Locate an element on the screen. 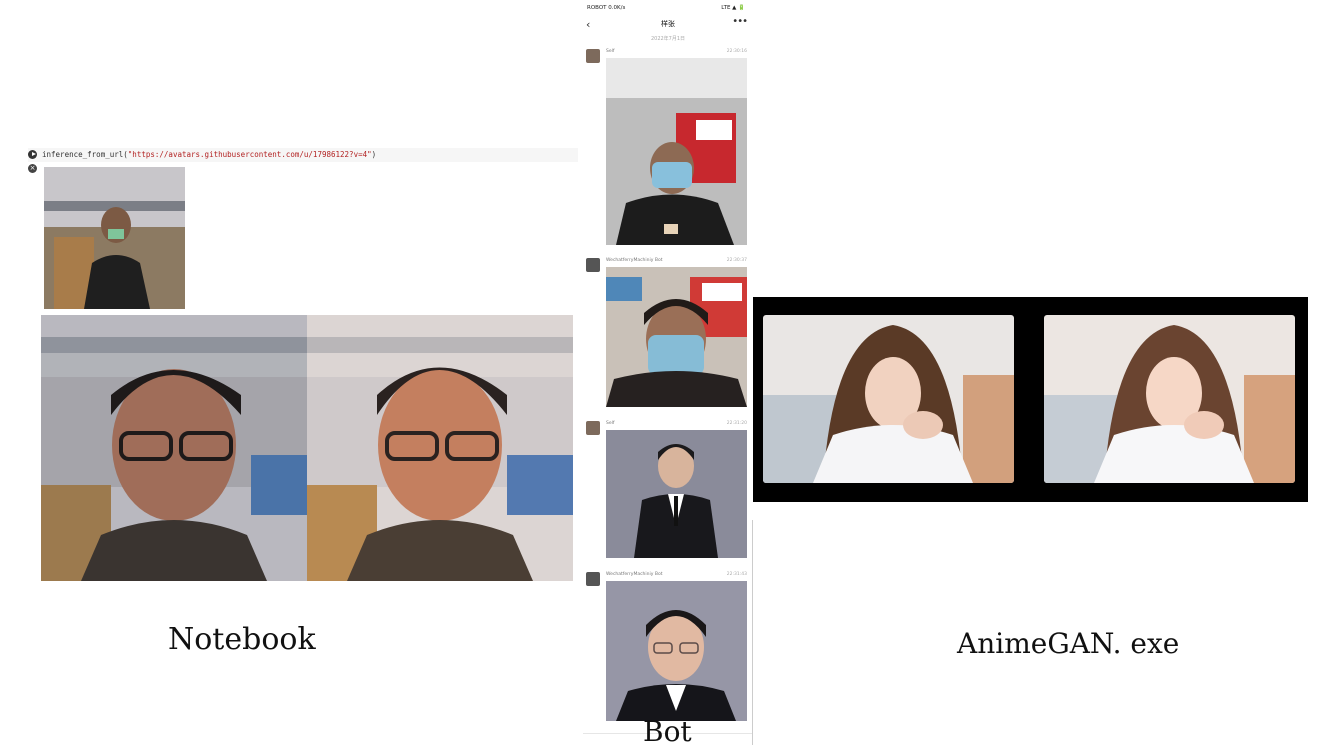 This screenshot has height=749, width=1331. code-close-paren: ) is located at coordinates (374, 154).